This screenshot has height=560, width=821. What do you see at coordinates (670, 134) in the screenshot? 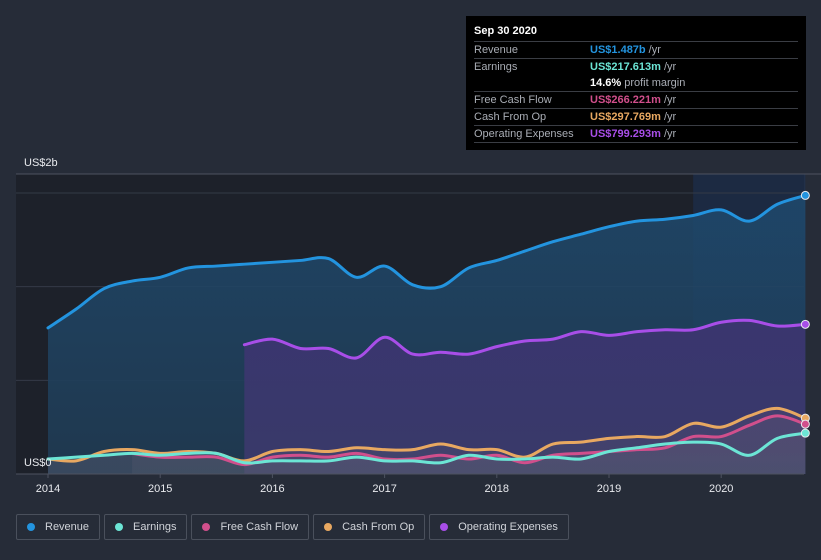
I see `tooltip-unit: /yr` at bounding box center [670, 134].